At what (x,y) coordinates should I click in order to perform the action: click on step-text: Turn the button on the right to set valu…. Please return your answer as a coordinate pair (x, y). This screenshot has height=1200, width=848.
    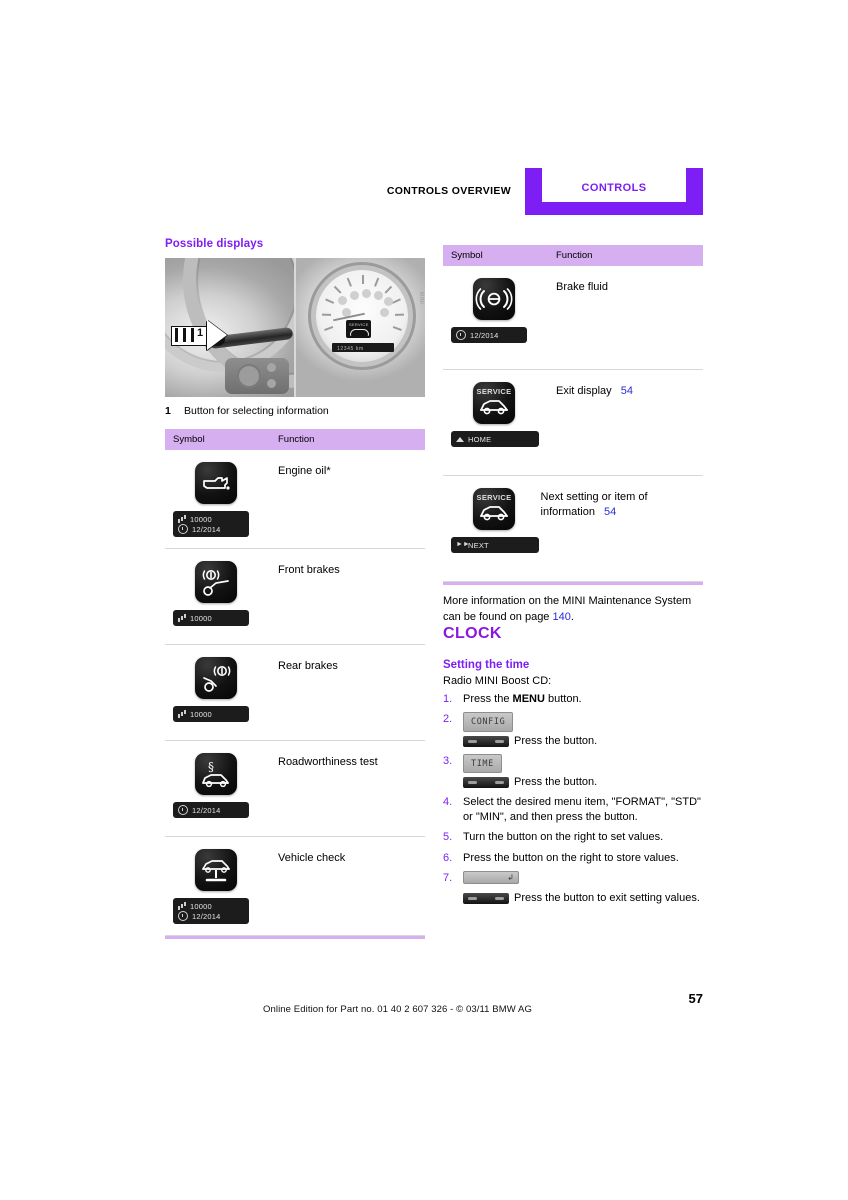
    Looking at the image, I should click on (563, 837).